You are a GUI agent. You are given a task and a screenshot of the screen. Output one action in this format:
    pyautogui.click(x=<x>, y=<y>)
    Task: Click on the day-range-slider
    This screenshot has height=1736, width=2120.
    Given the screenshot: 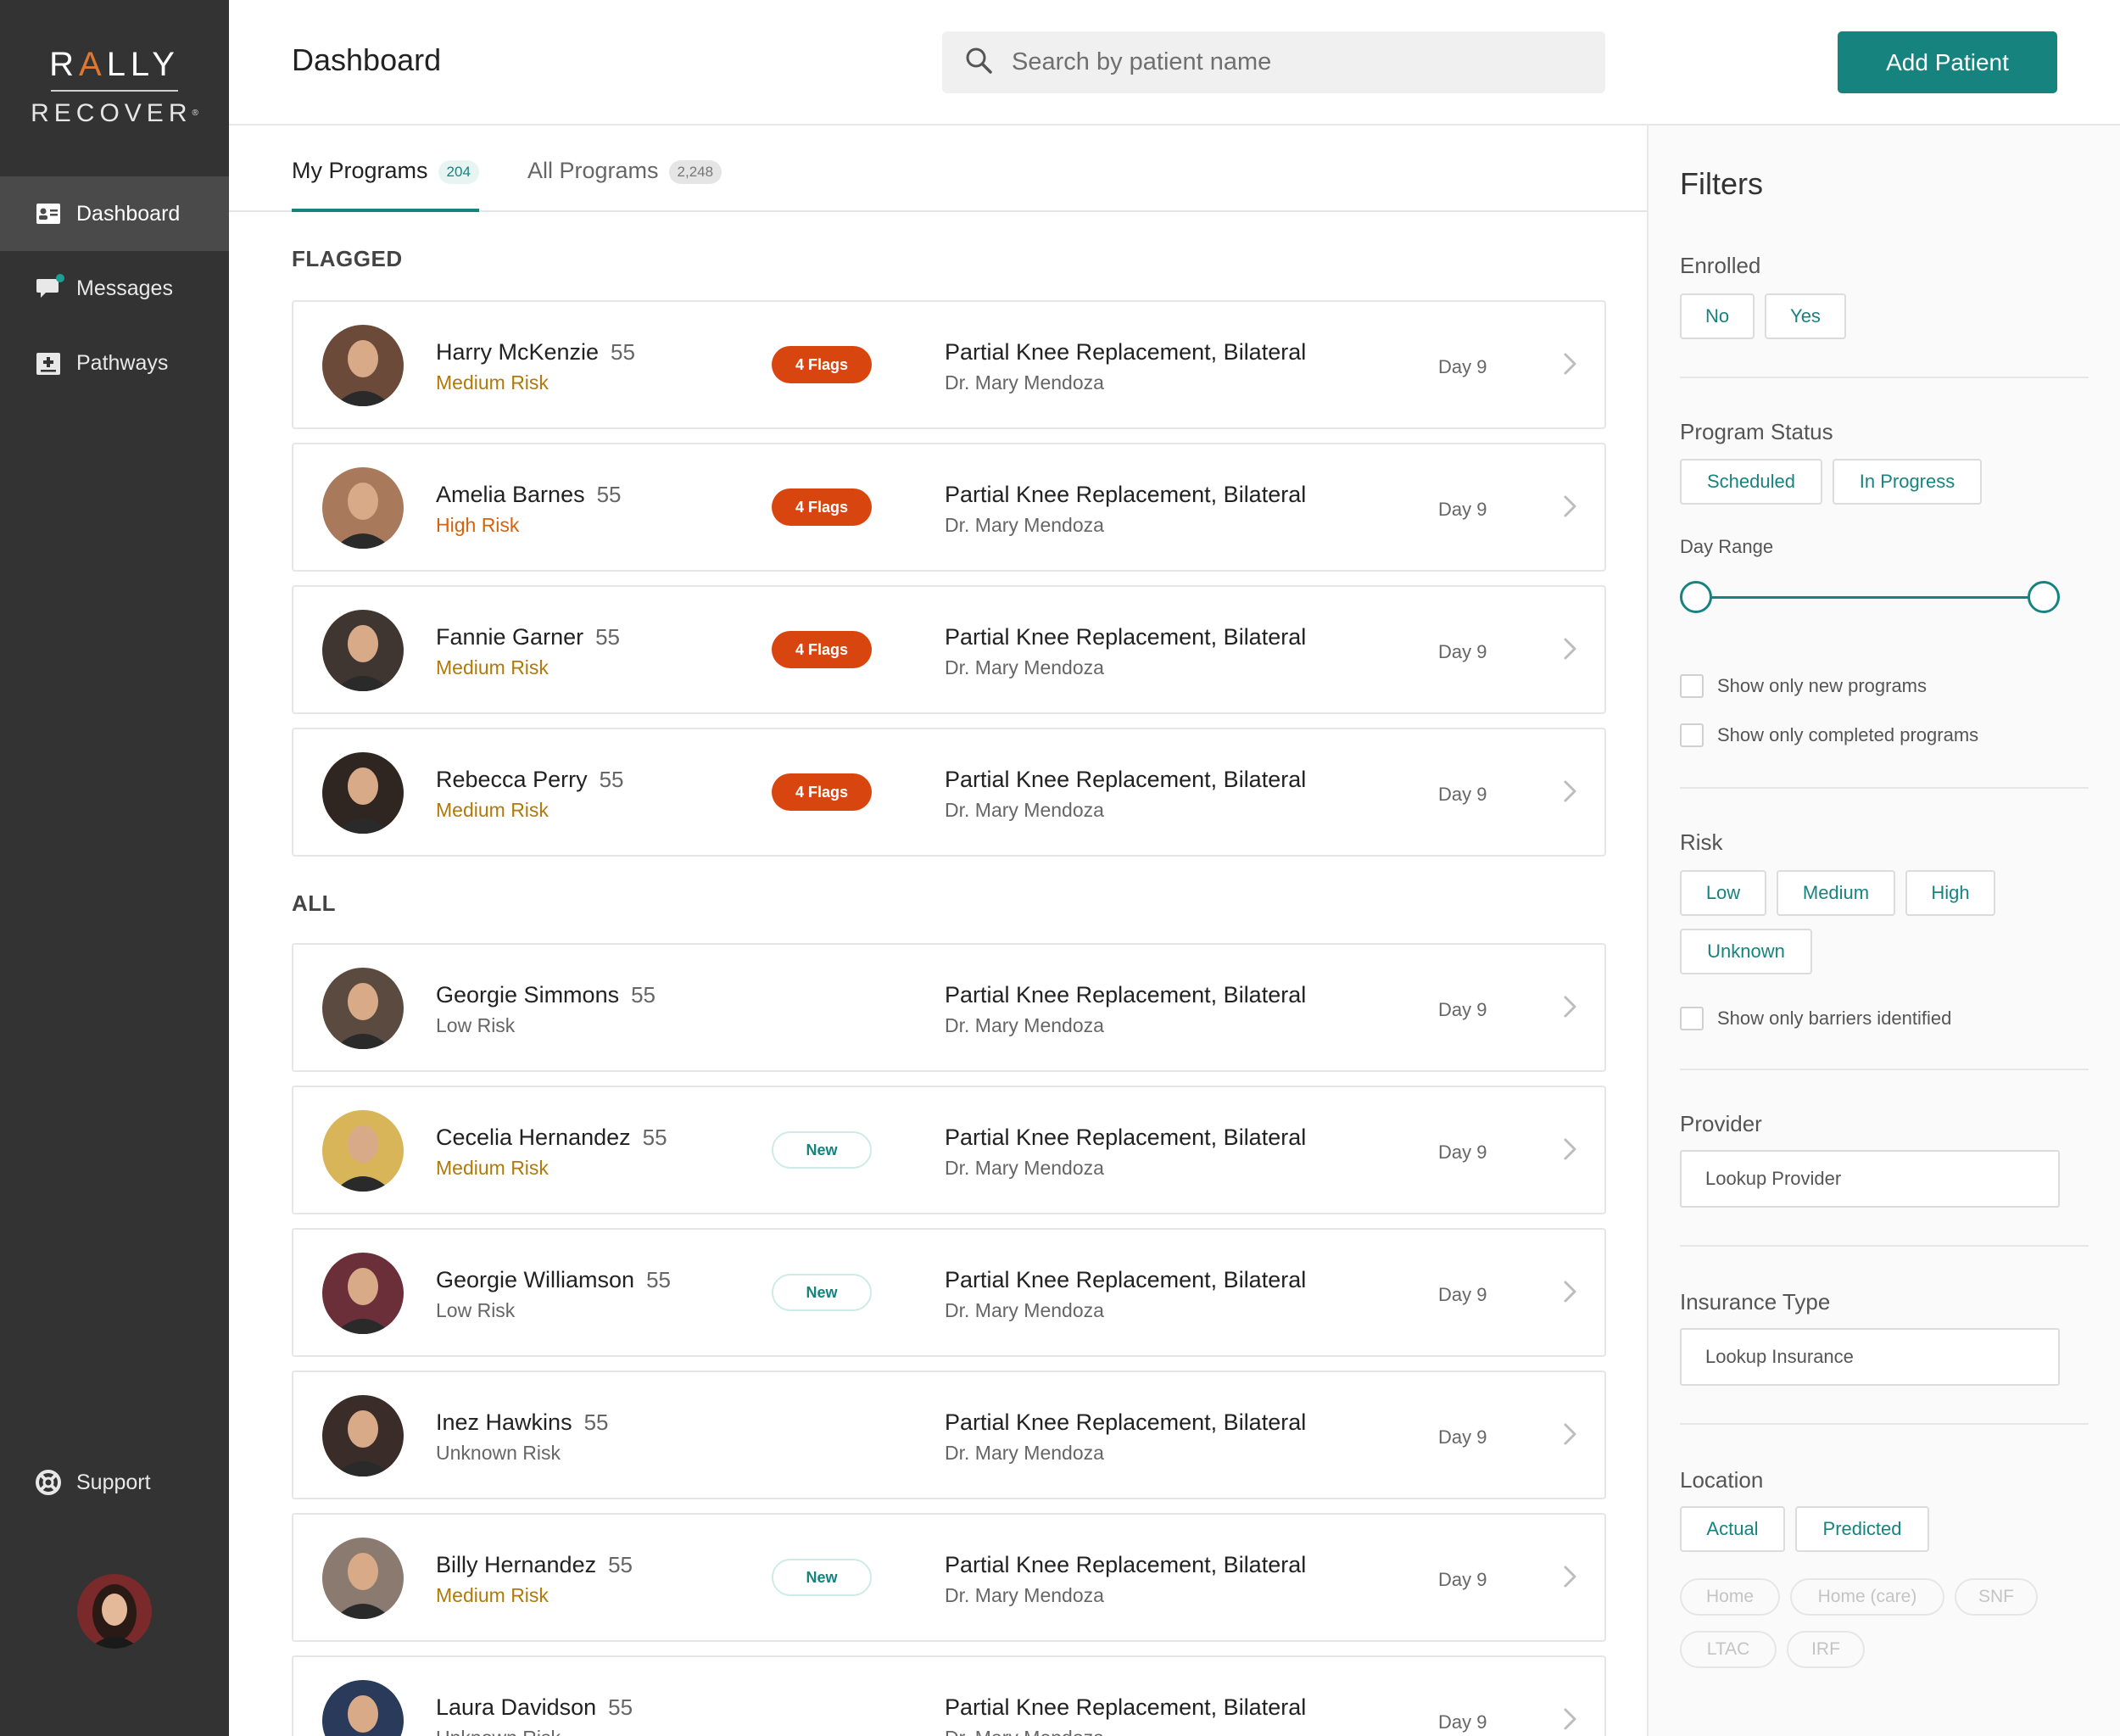 What is the action you would take?
    pyautogui.click(x=1870, y=597)
    